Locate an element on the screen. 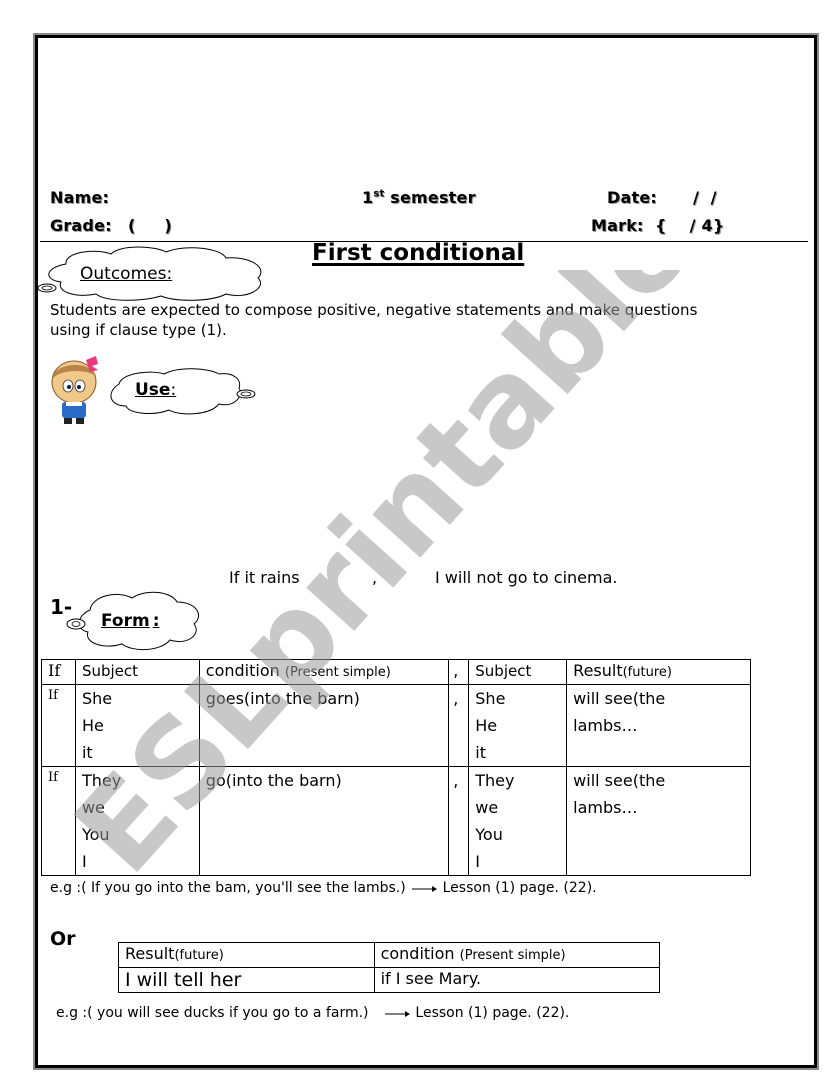  outcomes-text-line2: using if clause type (1). is located at coordinates (138, 330).